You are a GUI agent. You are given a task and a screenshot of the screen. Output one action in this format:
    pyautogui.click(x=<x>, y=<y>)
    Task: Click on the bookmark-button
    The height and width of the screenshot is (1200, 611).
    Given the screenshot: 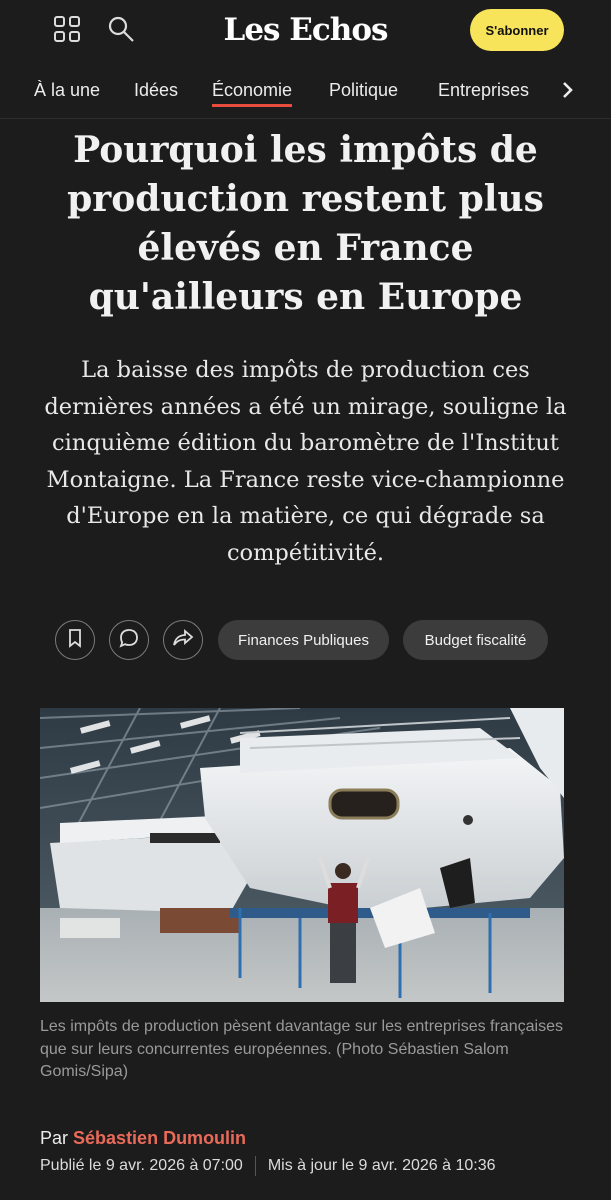 What is the action you would take?
    pyautogui.click(x=75, y=640)
    